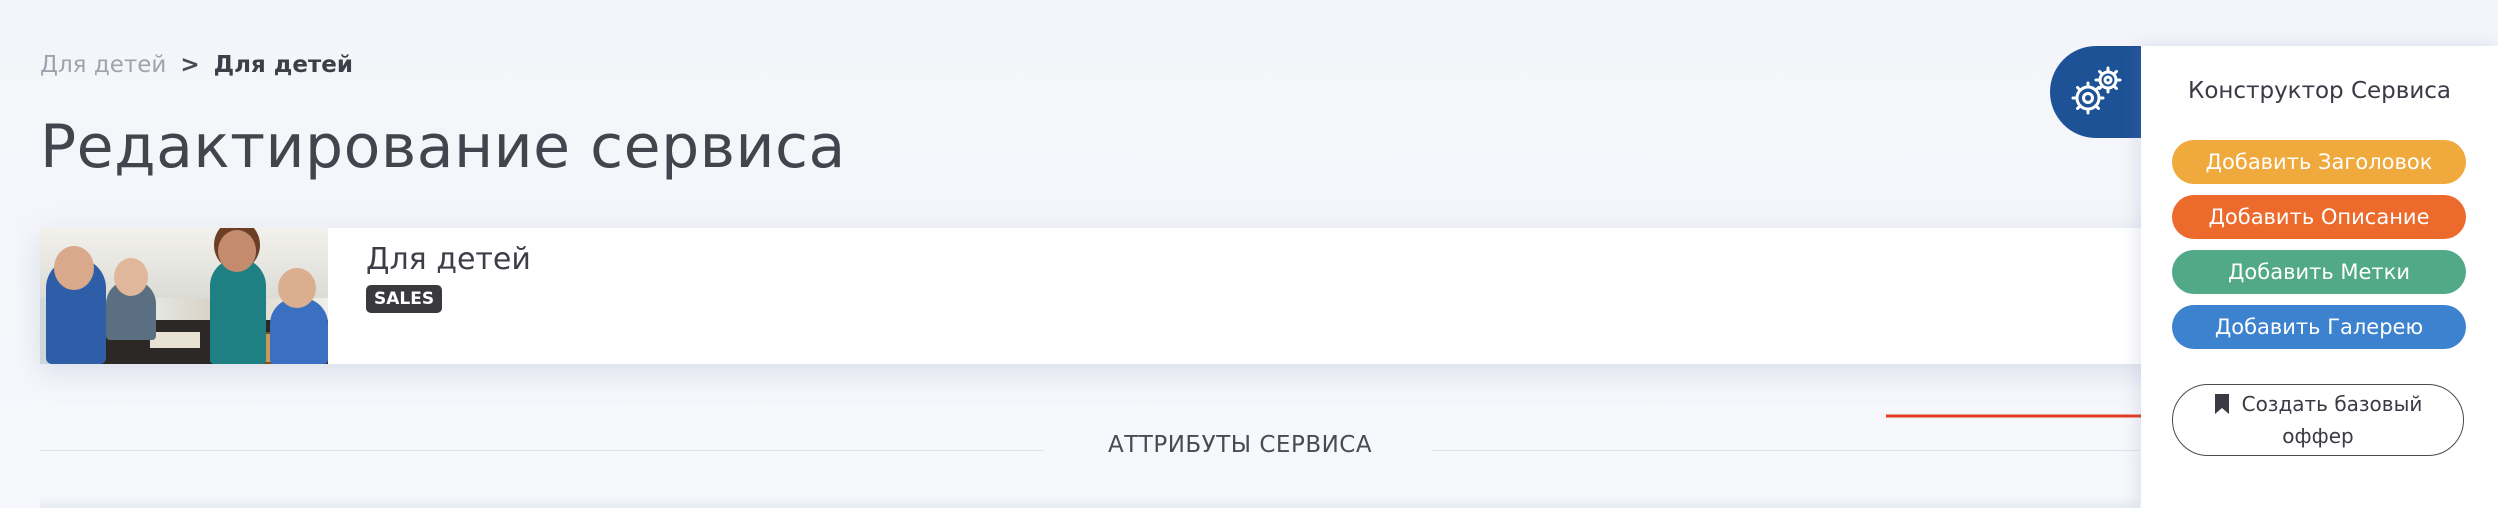 Image resolution: width=2498 pixels, height=508 pixels. I want to click on breadcrumb: Для детей > Для детей, so click(196, 65).